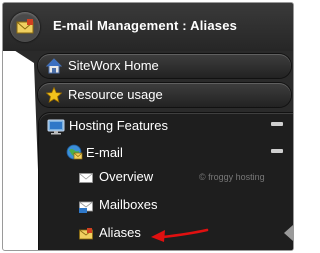 This screenshot has width=320, height=253. Describe the element at coordinates (120, 232) in the screenshot. I see `email-item-aliases-label: Aliases` at that location.